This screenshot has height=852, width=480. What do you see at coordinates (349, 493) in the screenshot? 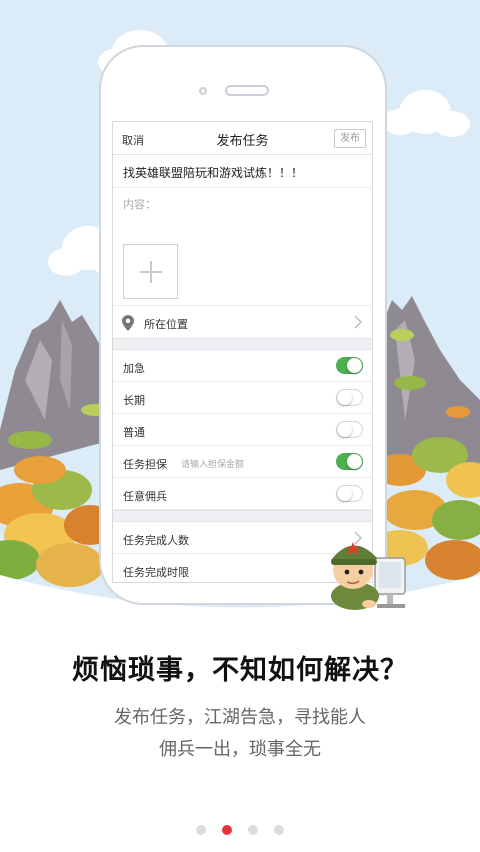
I see `any-mercenary-toggle` at bounding box center [349, 493].